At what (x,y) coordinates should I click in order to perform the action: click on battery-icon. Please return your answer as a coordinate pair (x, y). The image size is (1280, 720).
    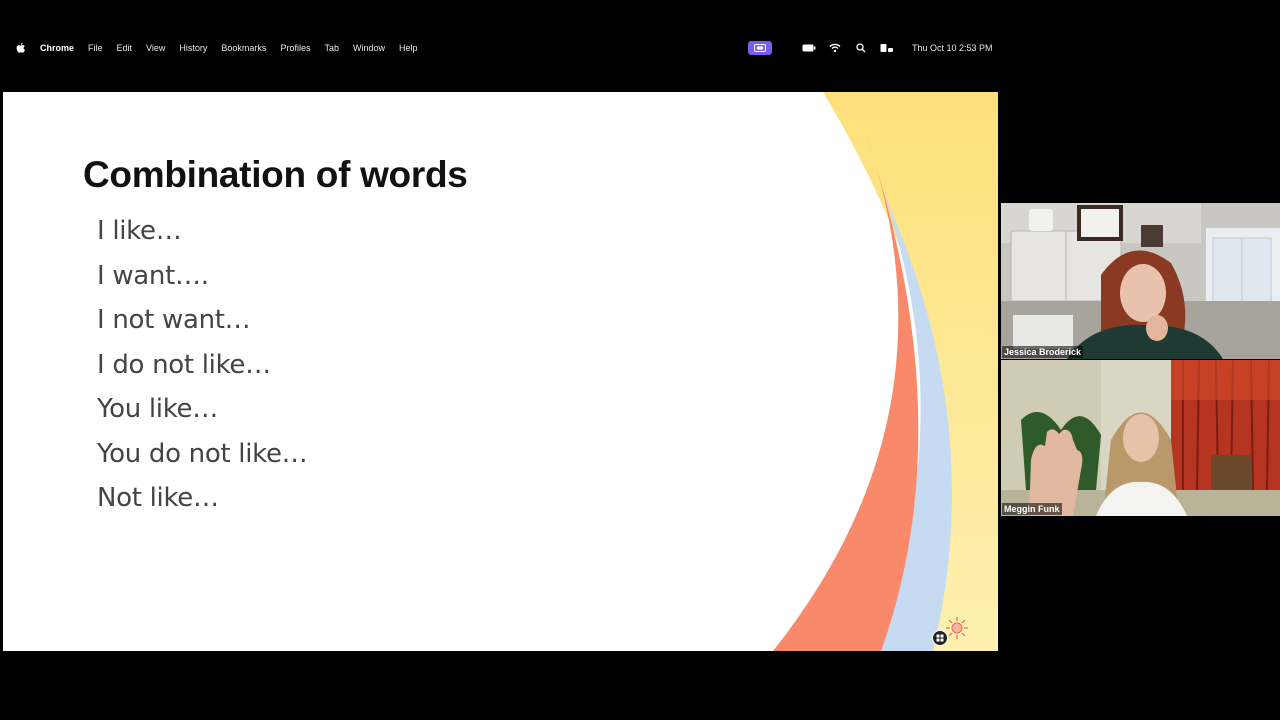
    Looking at the image, I should click on (809, 48).